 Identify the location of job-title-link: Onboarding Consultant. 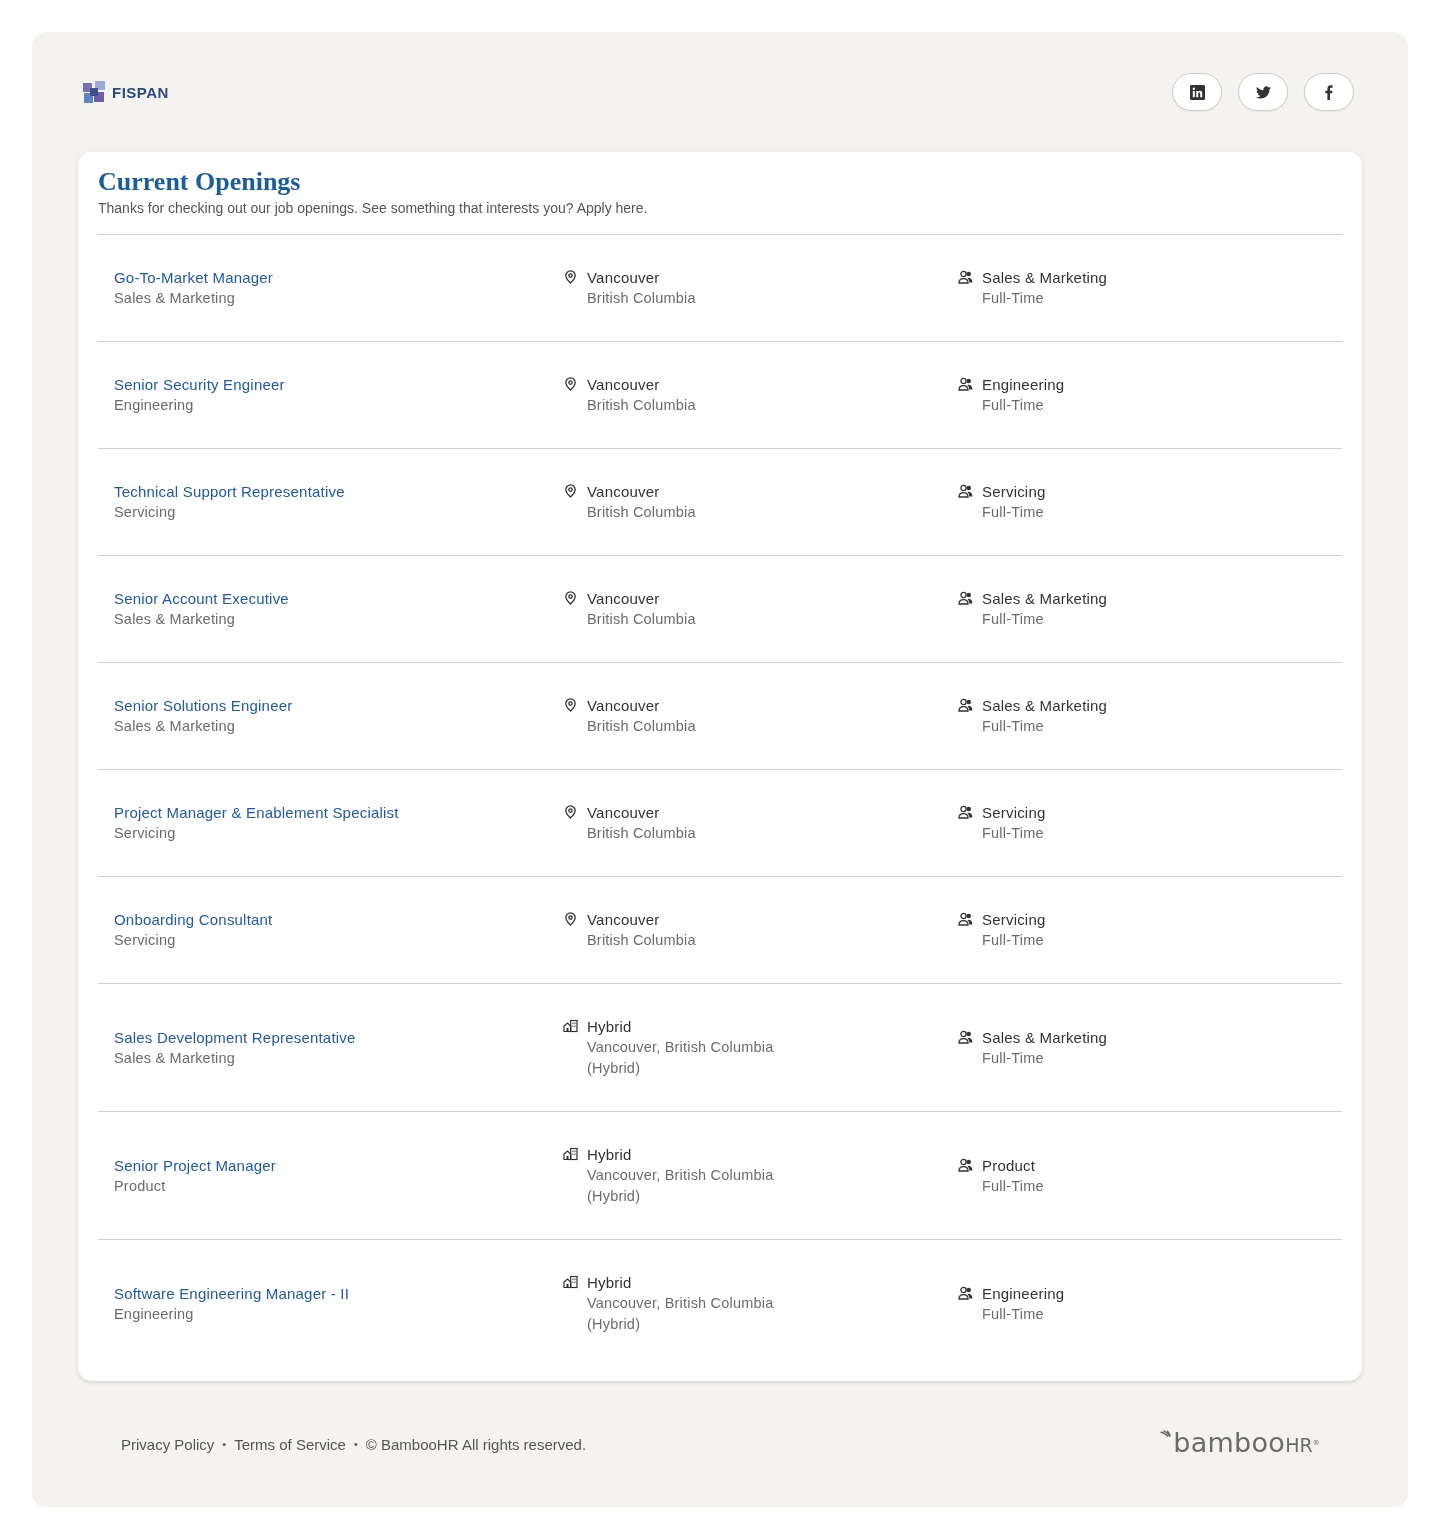
(193, 919).